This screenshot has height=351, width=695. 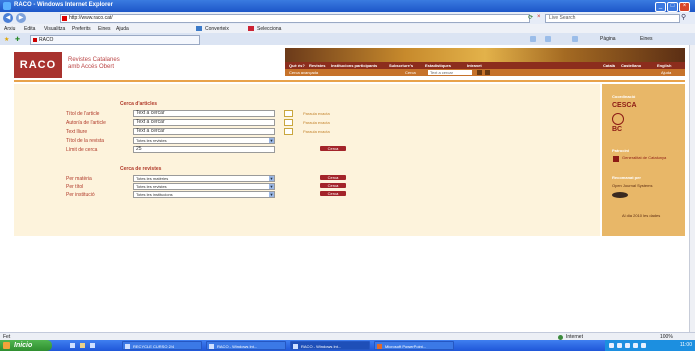 What do you see at coordinates (54, 29) in the screenshot?
I see `menu-view: Visualitza` at bounding box center [54, 29].